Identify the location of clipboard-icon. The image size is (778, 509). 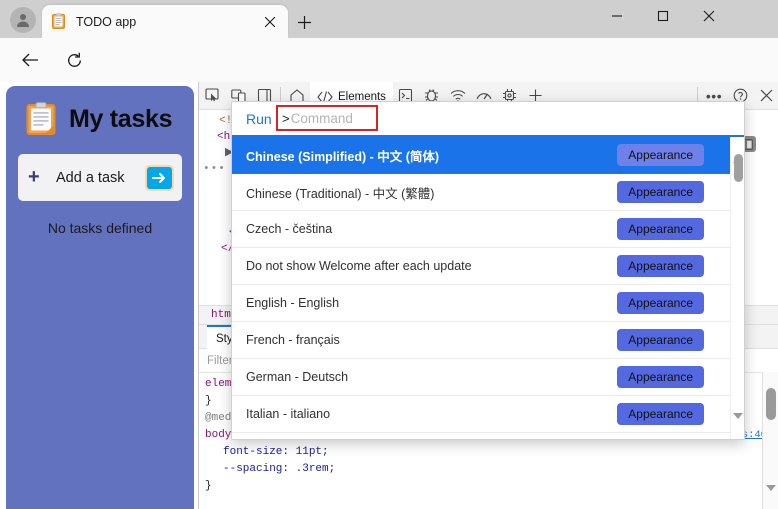
(41, 119).